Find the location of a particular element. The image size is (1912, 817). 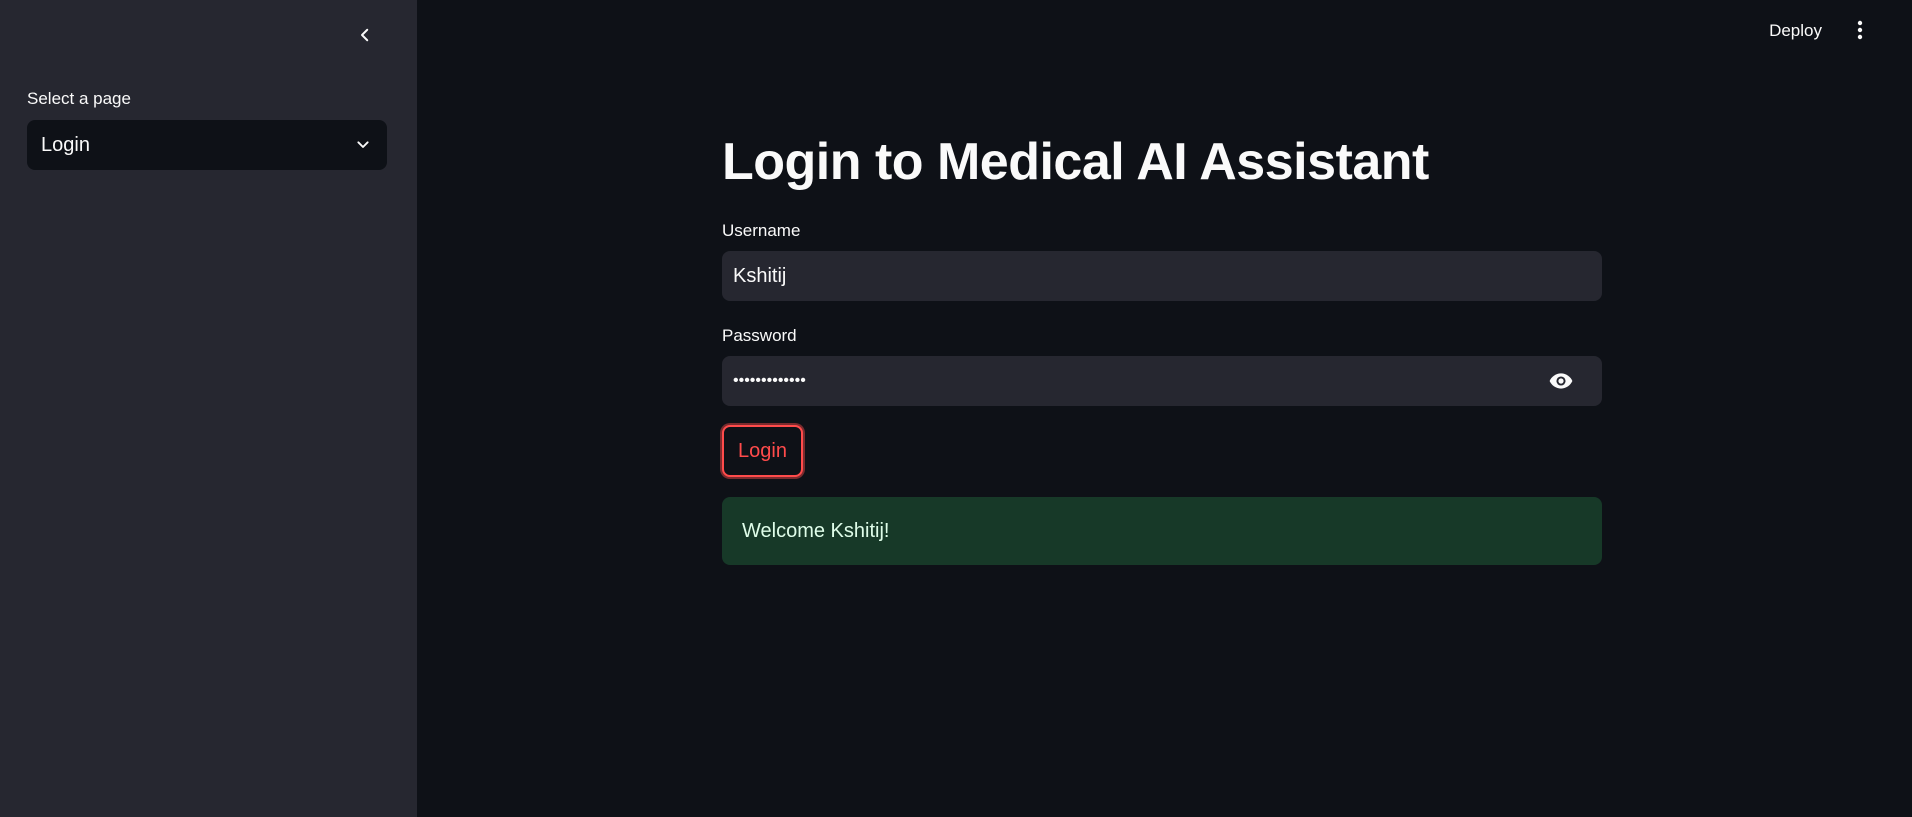

login-button: Login is located at coordinates (762, 451).